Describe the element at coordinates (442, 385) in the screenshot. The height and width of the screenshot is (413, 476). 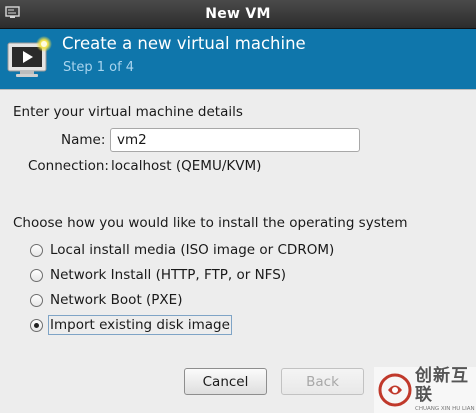
I see `watermark-chinese-text: 创新互联` at that location.